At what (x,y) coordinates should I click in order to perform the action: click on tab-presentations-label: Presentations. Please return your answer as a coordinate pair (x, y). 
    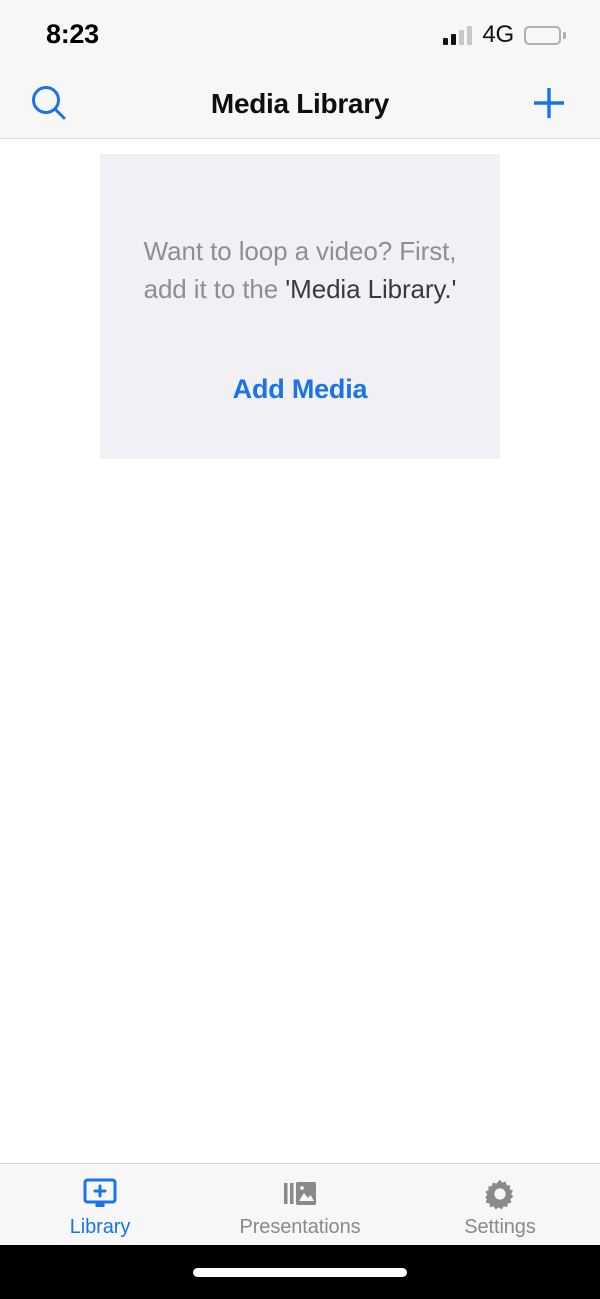
    Looking at the image, I should click on (300, 1226).